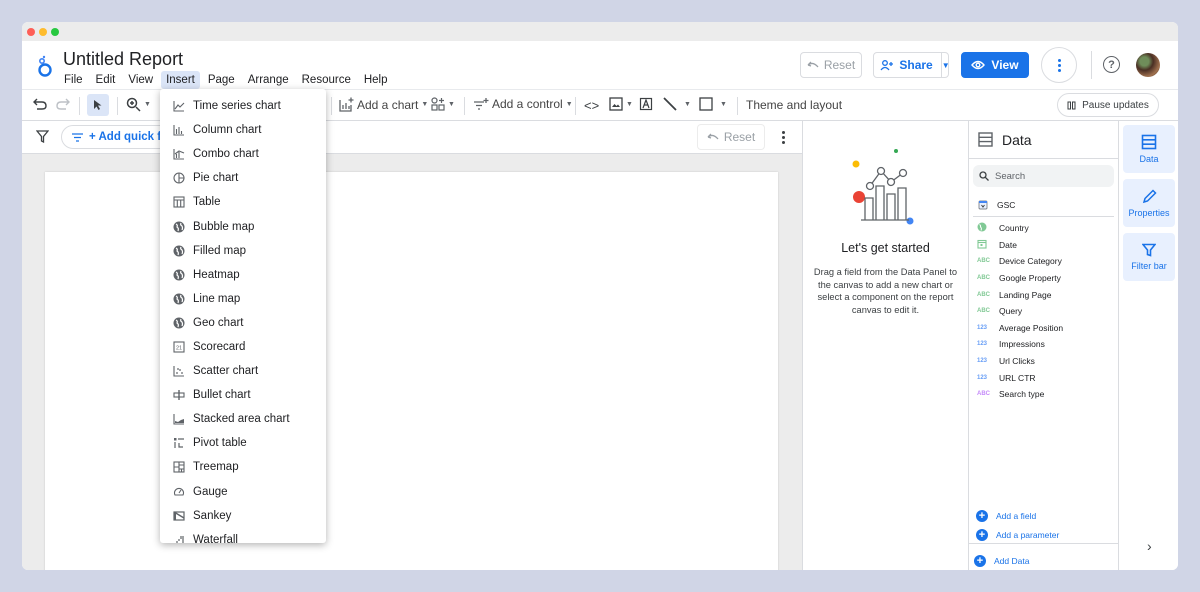 Image resolution: width=1200 pixels, height=592 pixels. What do you see at coordinates (1043, 245) in the screenshot?
I see `field-item: Date` at bounding box center [1043, 245].